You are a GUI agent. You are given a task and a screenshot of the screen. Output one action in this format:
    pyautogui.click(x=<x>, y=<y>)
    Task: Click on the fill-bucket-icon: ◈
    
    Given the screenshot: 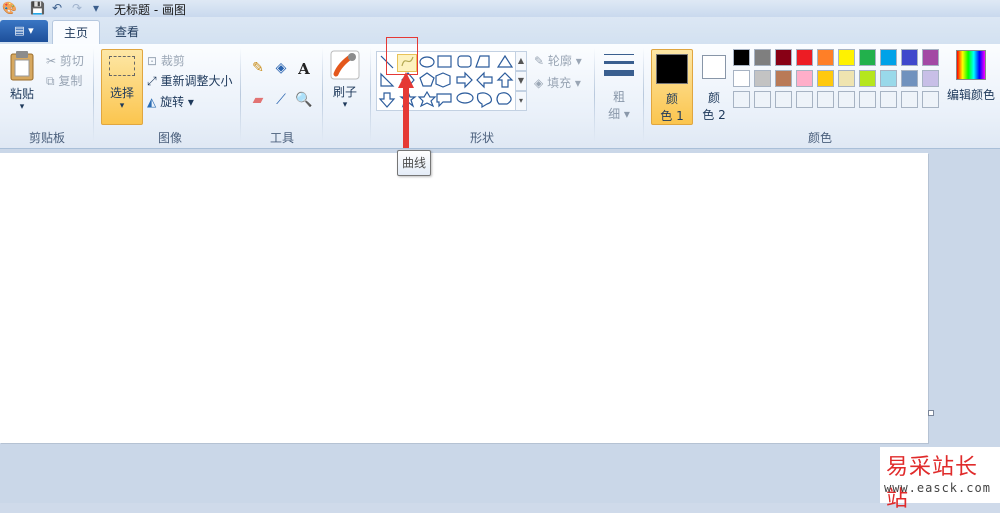 What is the action you would take?
    pyautogui.click(x=281, y=70)
    